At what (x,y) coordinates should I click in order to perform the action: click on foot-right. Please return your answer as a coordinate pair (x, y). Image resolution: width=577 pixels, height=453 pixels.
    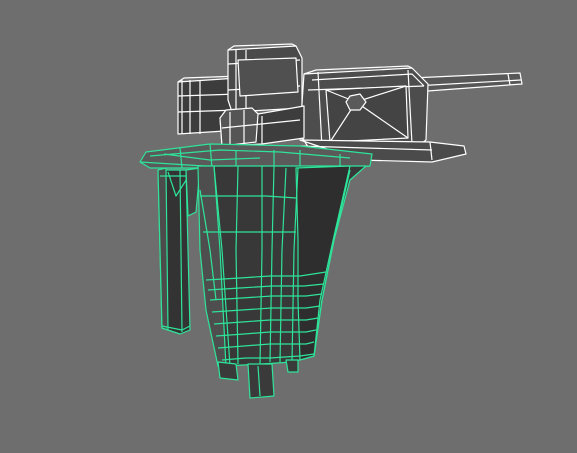
    Looking at the image, I should click on (292, 366).